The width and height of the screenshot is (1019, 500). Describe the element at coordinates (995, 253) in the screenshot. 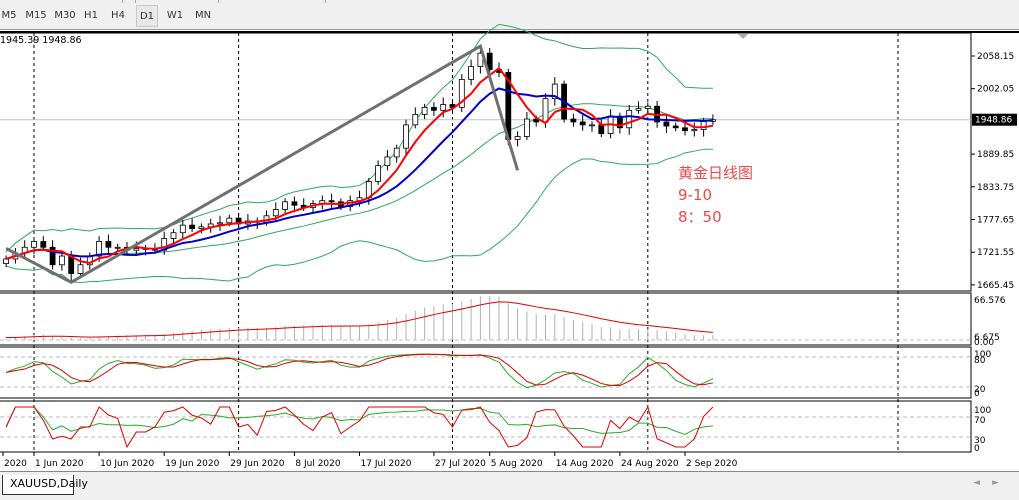

I see `price-tick-label: 1721.55` at that location.